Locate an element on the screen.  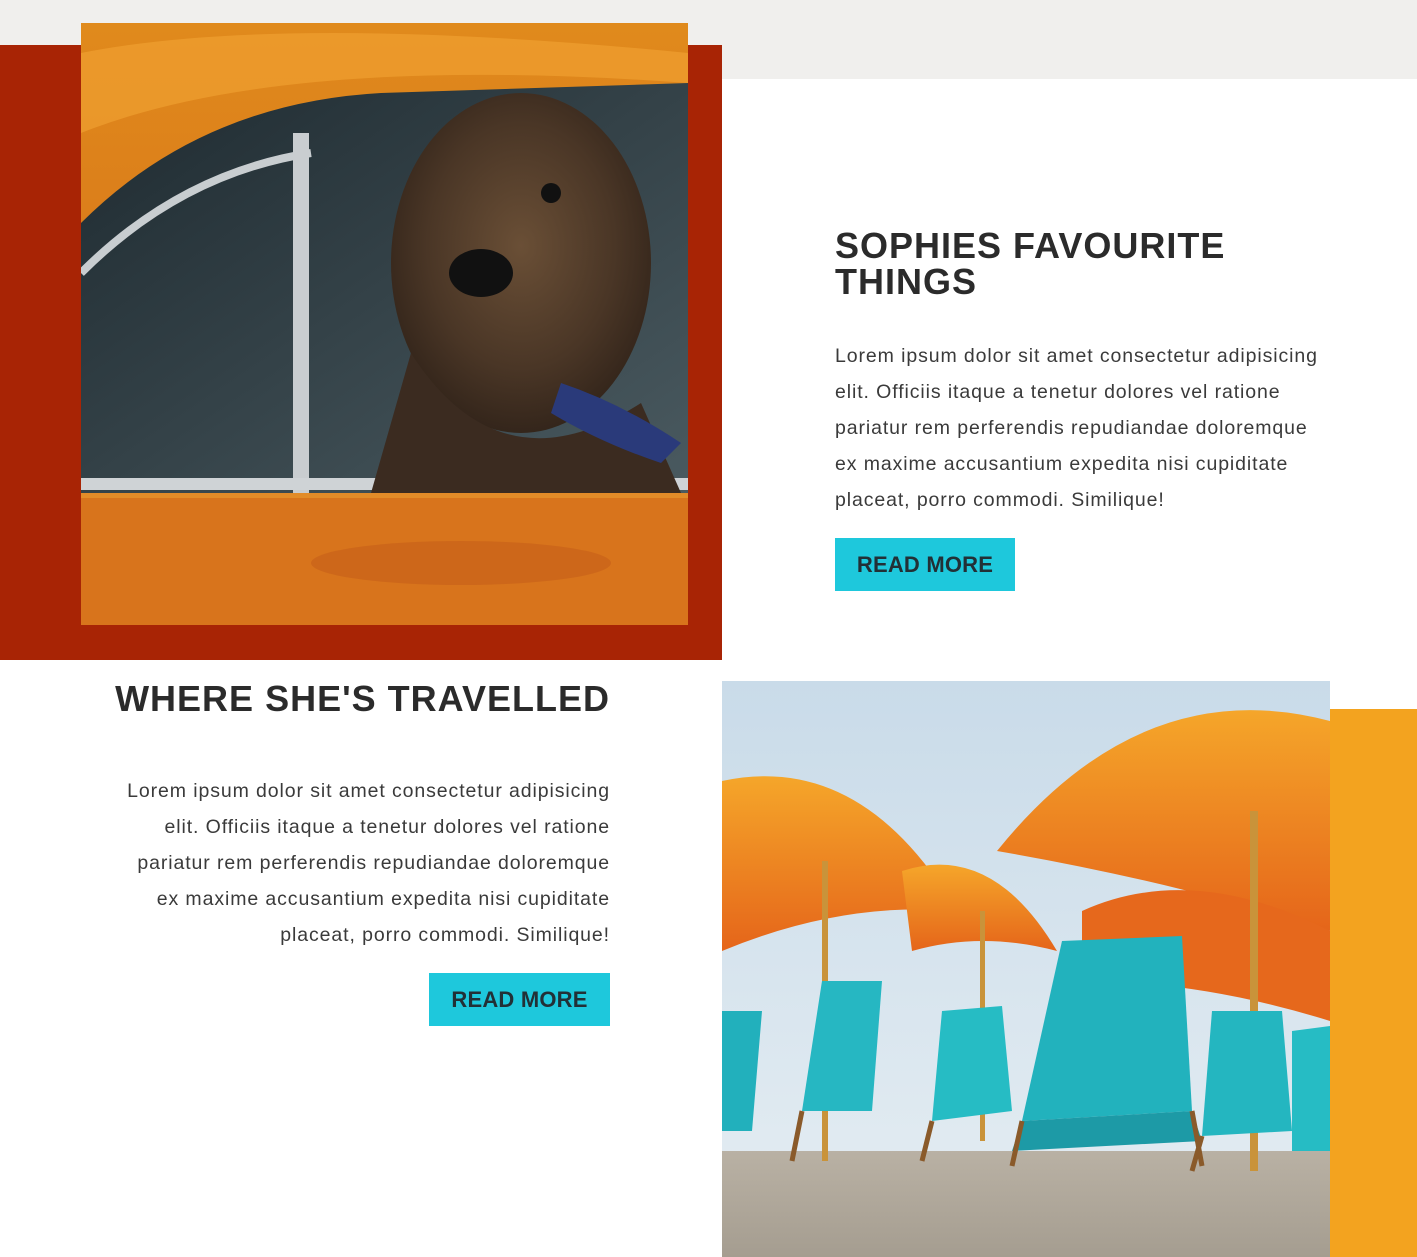
travelled-read-more-button: READ MORE is located at coordinates (519, 999).